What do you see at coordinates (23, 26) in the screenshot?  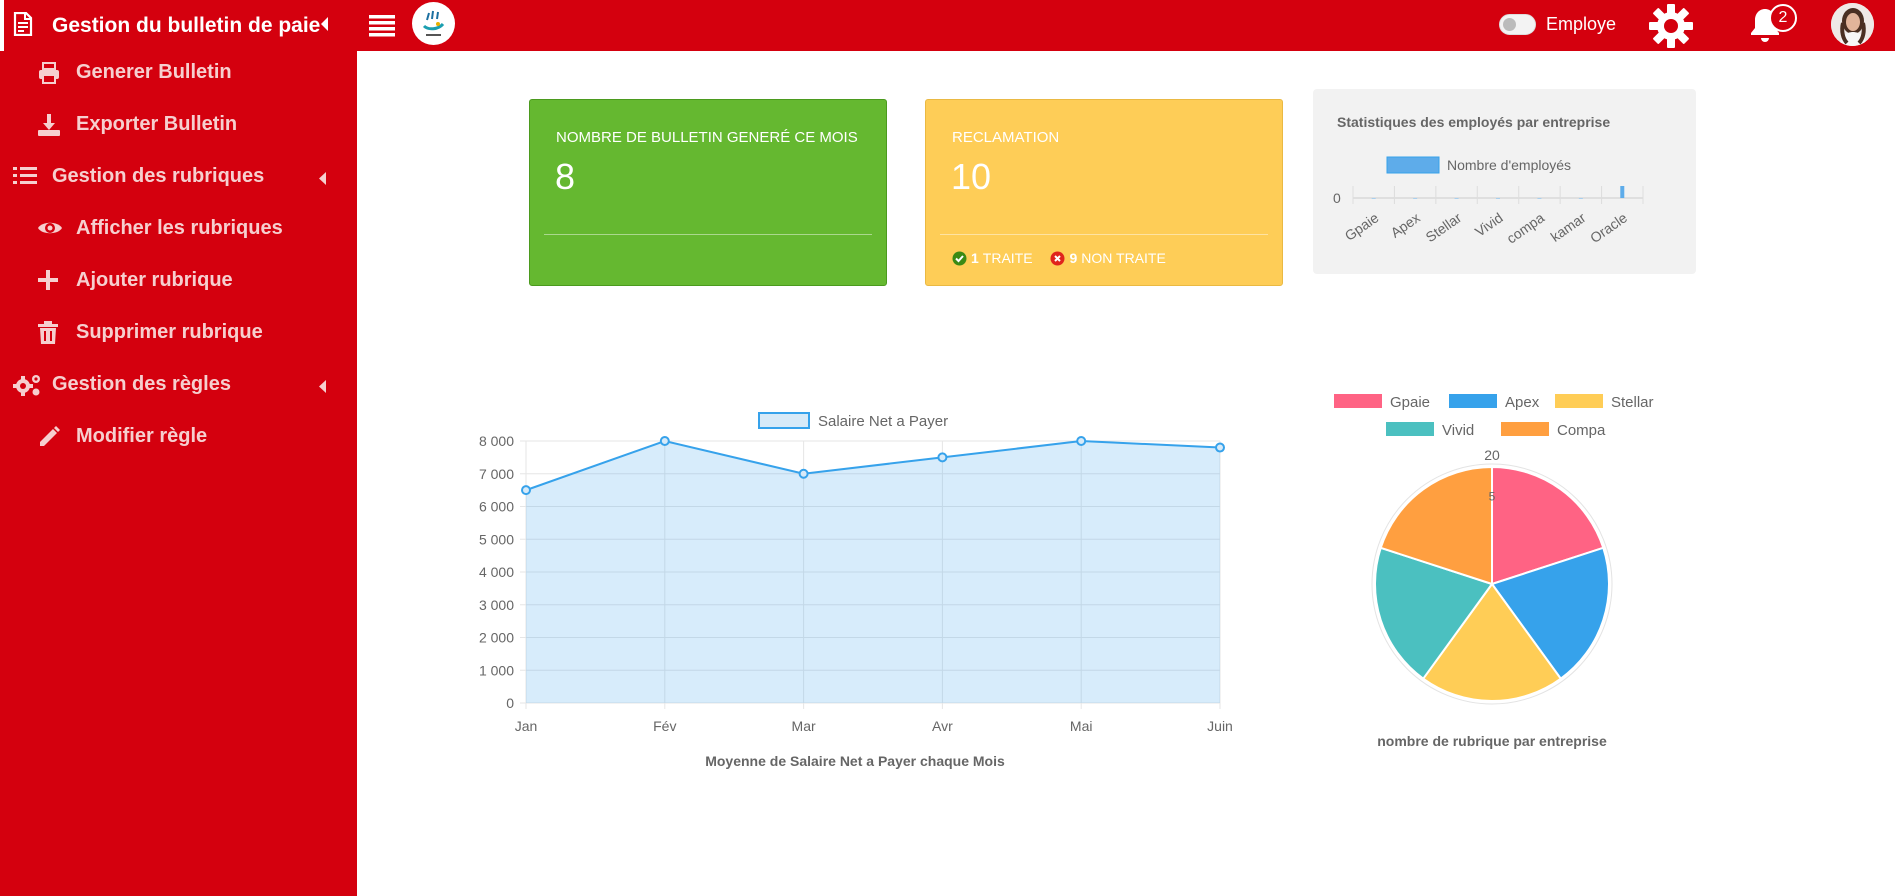 I see `document-icon` at bounding box center [23, 26].